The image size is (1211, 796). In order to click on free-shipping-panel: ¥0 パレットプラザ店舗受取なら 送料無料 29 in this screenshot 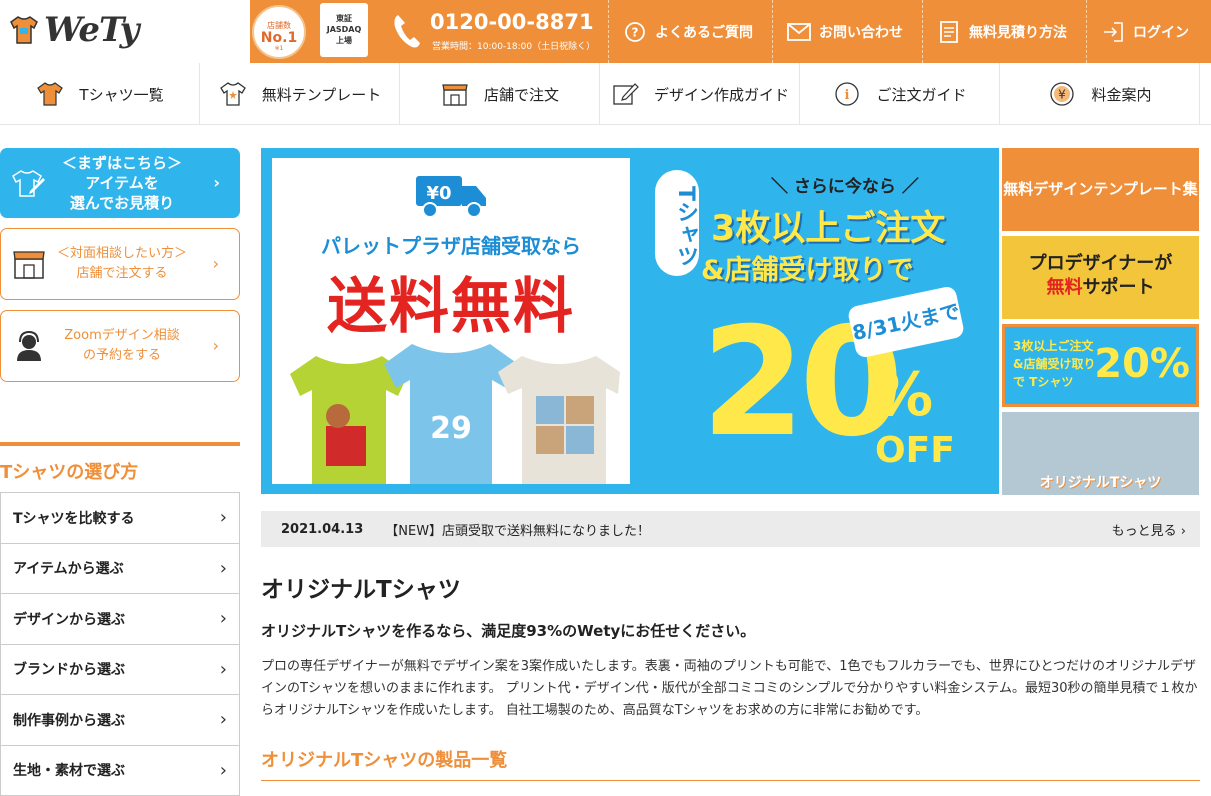, I will do `click(451, 321)`.